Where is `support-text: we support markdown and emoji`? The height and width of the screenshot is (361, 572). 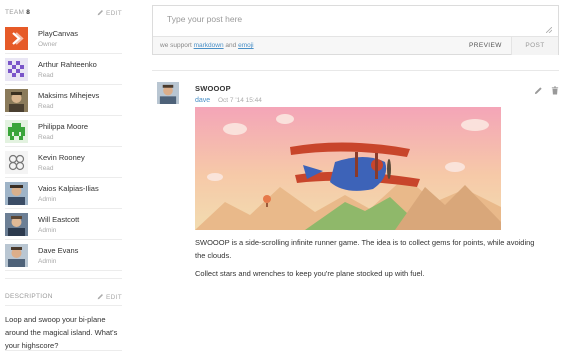
support-text: we support markdown and emoji is located at coordinates (207, 45).